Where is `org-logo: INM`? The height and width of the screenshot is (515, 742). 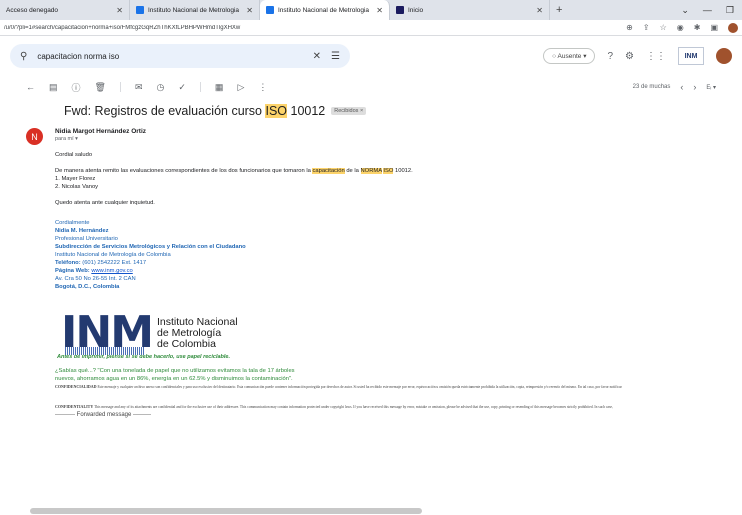 org-logo: INM is located at coordinates (691, 56).